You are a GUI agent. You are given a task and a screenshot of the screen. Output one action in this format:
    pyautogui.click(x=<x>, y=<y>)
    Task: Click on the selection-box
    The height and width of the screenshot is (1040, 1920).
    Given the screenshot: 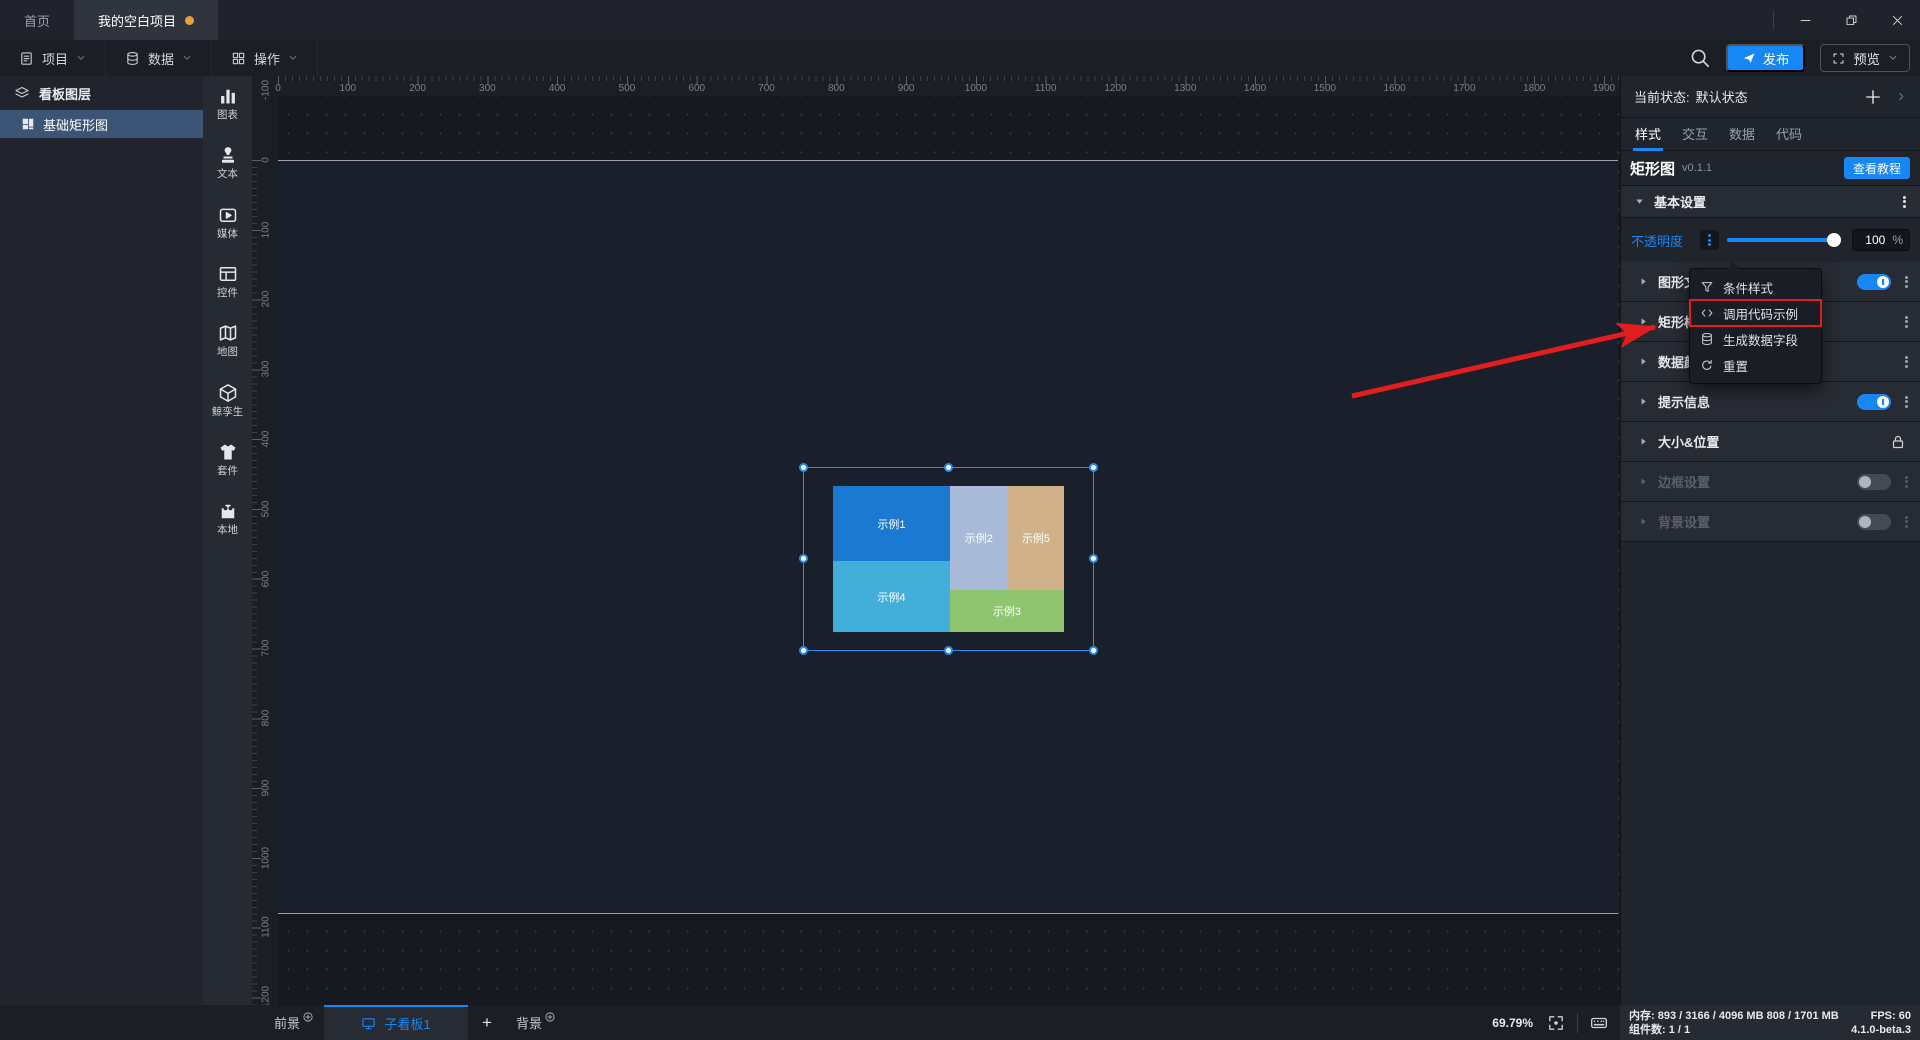 What is the action you would take?
    pyautogui.click(x=948, y=559)
    